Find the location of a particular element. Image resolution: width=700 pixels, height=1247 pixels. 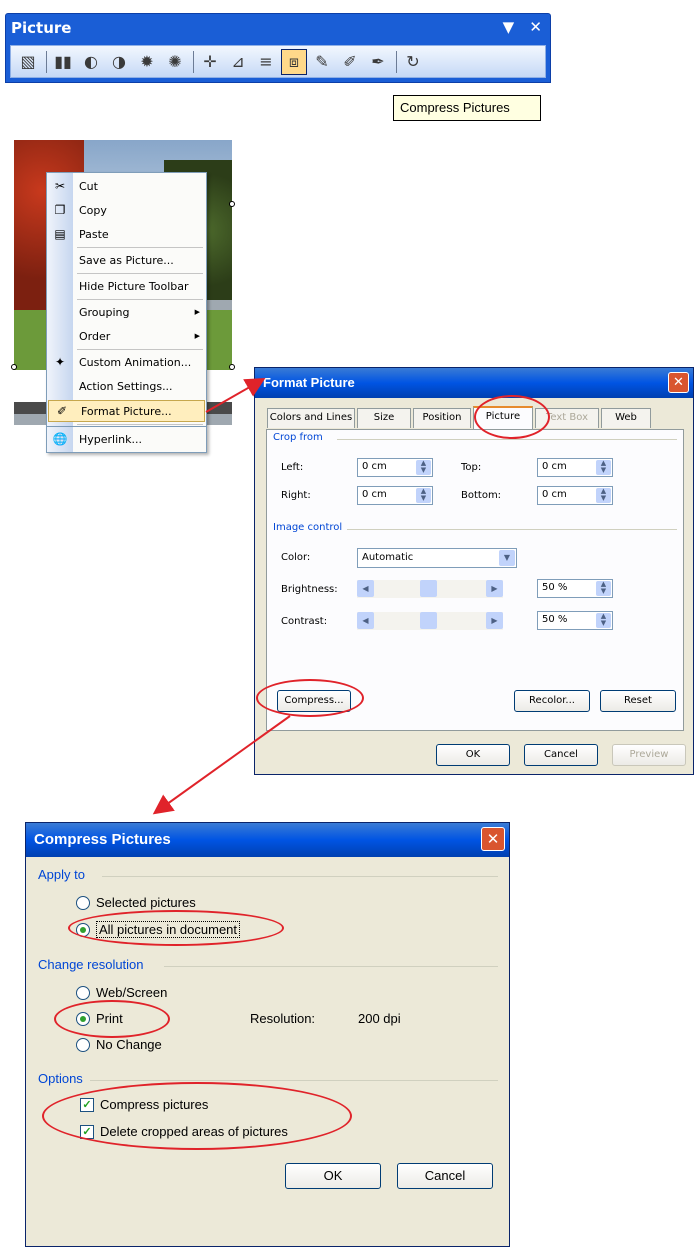

annotation-arrows is located at coordinates (221, 596).